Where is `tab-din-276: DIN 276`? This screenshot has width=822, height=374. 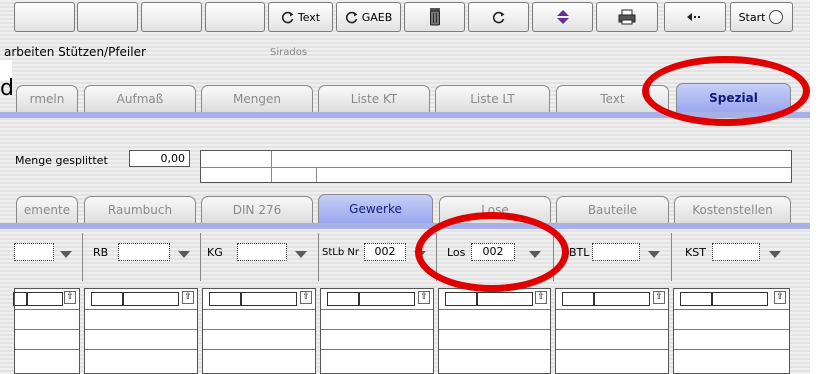
tab-din-276: DIN 276 is located at coordinates (257, 209).